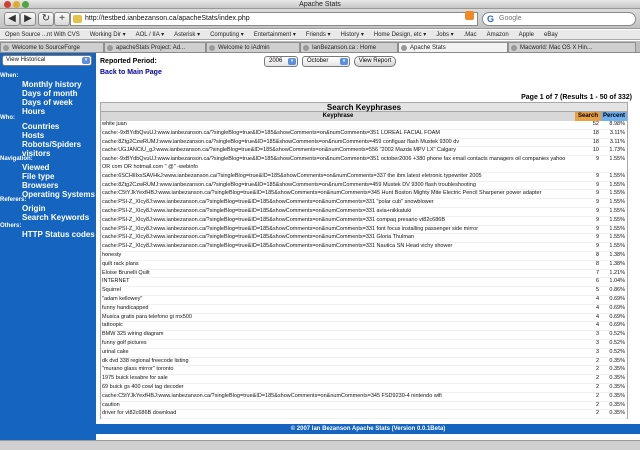  I want to click on percent-cell: 1.73%, so click(617, 150).